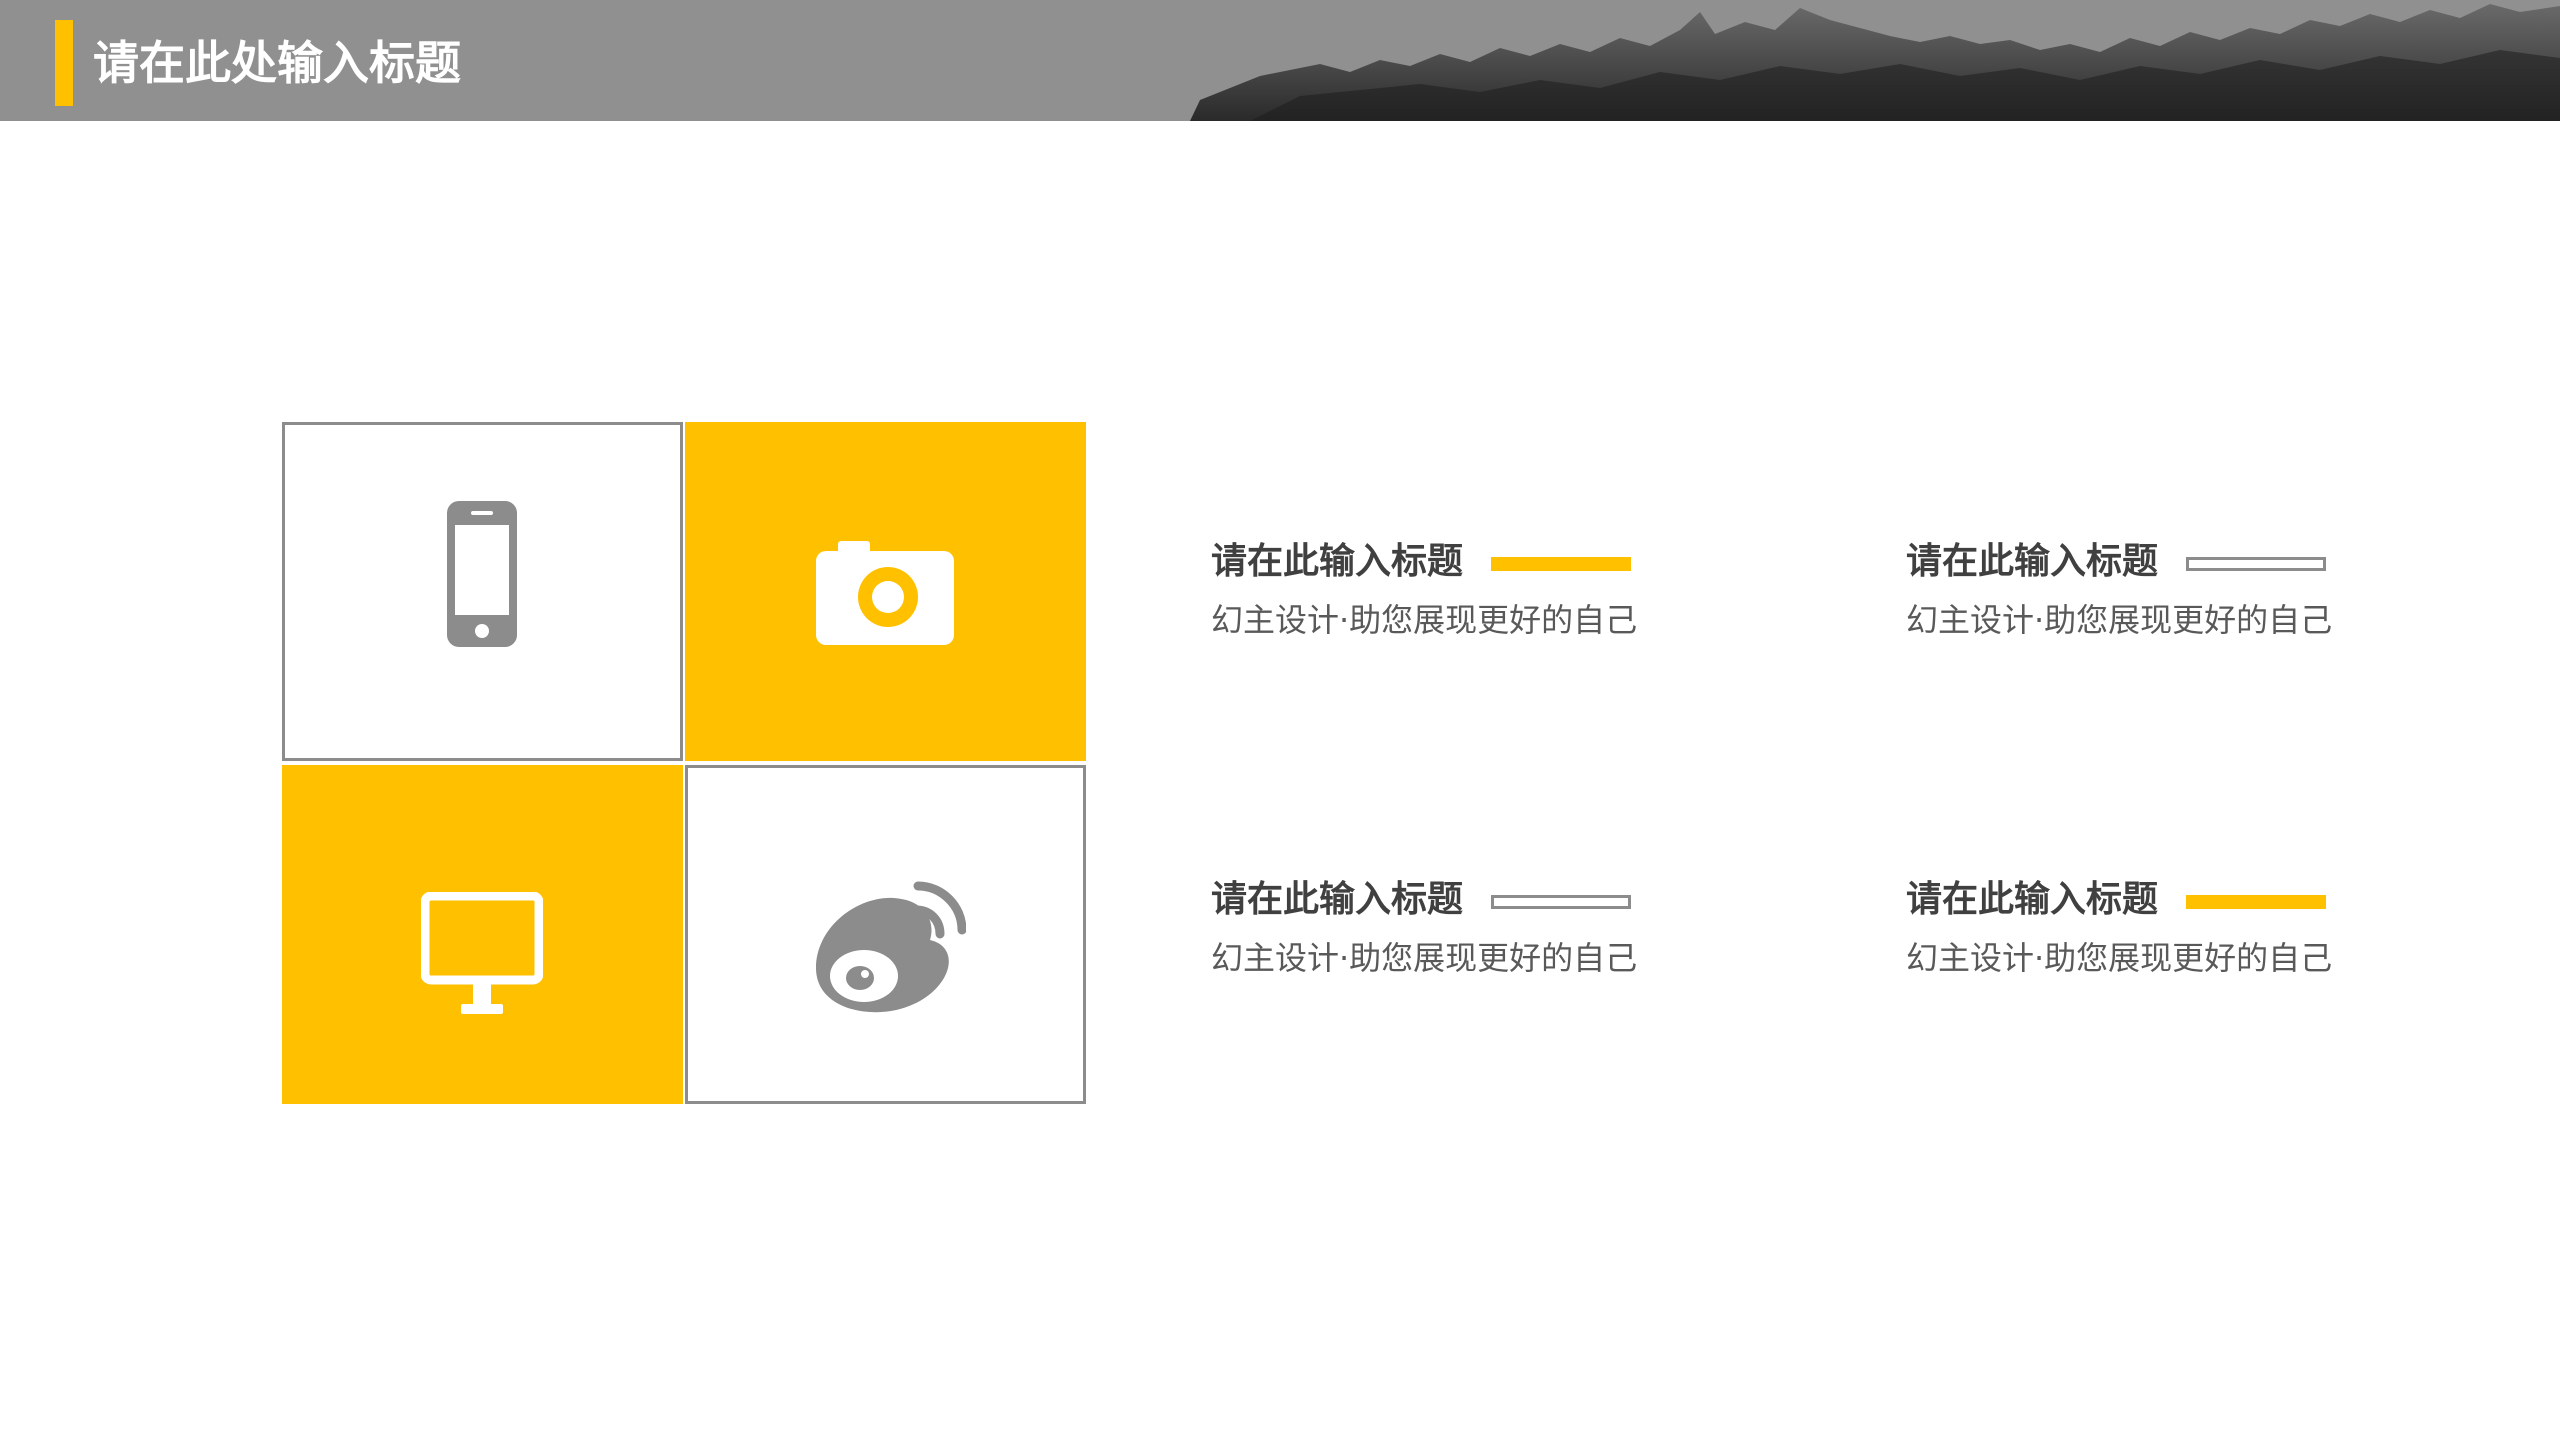 Image resolution: width=2560 pixels, height=1440 pixels. I want to click on grid-cell-weibo, so click(885, 934).